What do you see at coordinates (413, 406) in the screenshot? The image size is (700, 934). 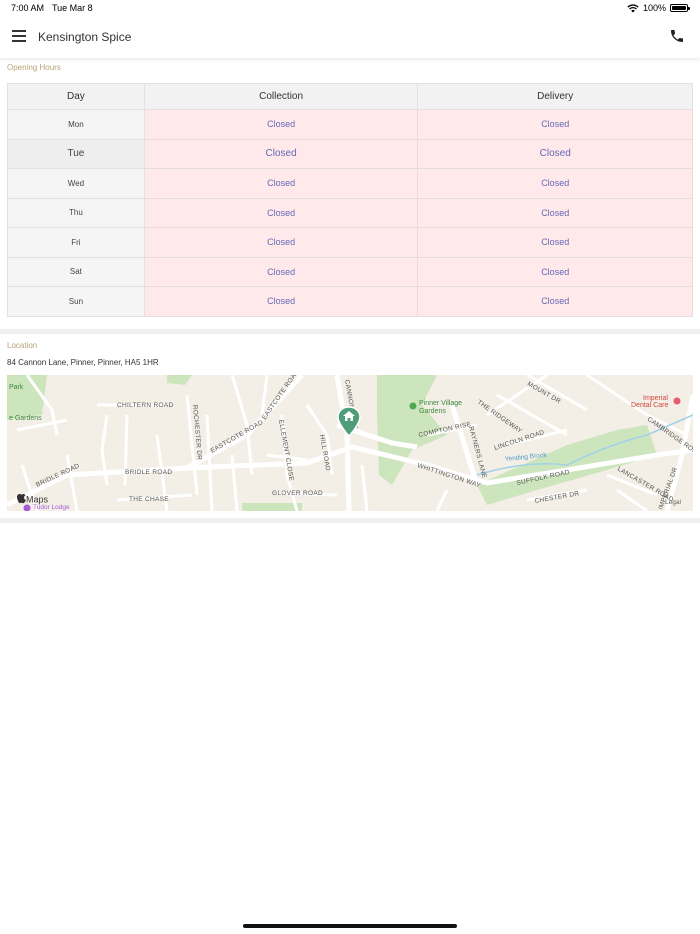 I see `park-pin-icon` at bounding box center [413, 406].